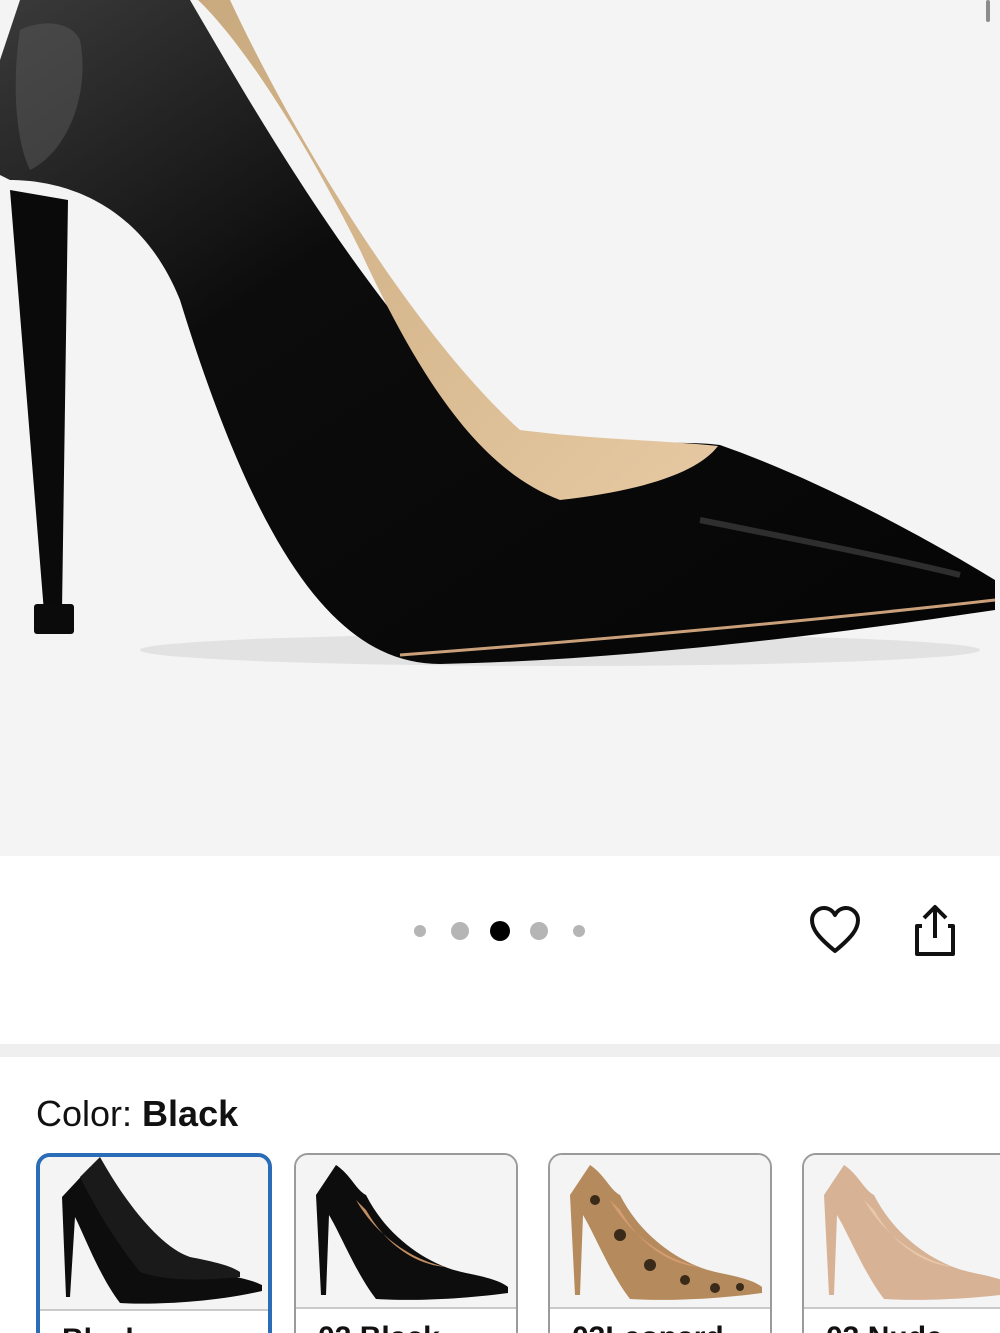 The width and height of the screenshot is (1000, 1333). What do you see at coordinates (379, 1327) in the screenshot?
I see `swatch-name: 02 Black` at bounding box center [379, 1327].